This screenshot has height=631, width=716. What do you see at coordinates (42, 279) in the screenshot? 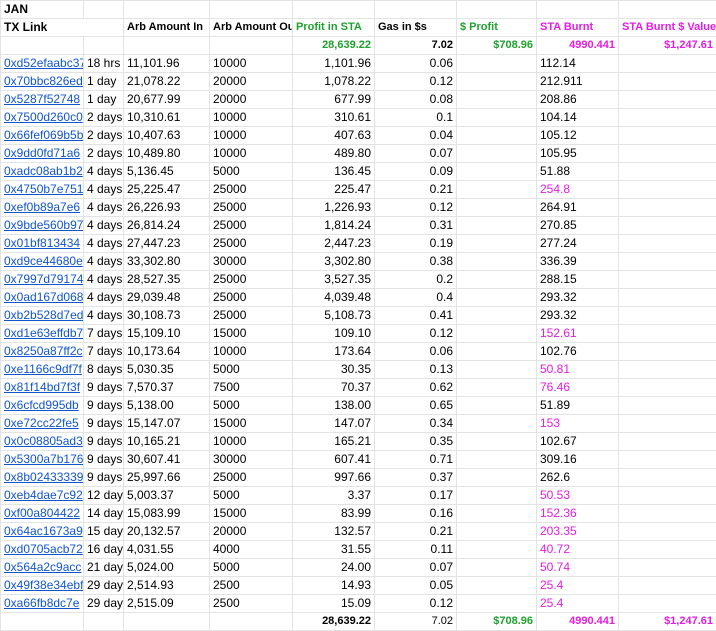
I see `tx-link: 0x7997d79174` at bounding box center [42, 279].